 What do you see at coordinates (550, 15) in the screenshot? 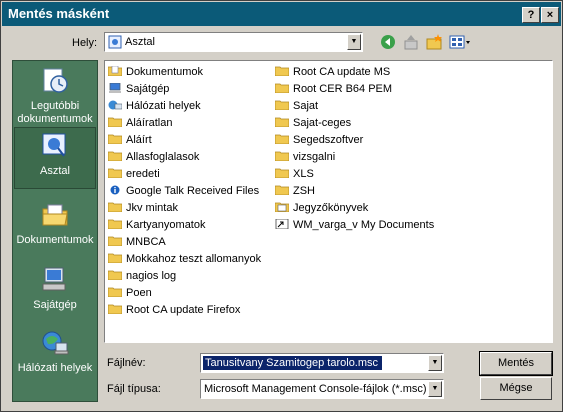
I see `close-button: ×` at bounding box center [550, 15].